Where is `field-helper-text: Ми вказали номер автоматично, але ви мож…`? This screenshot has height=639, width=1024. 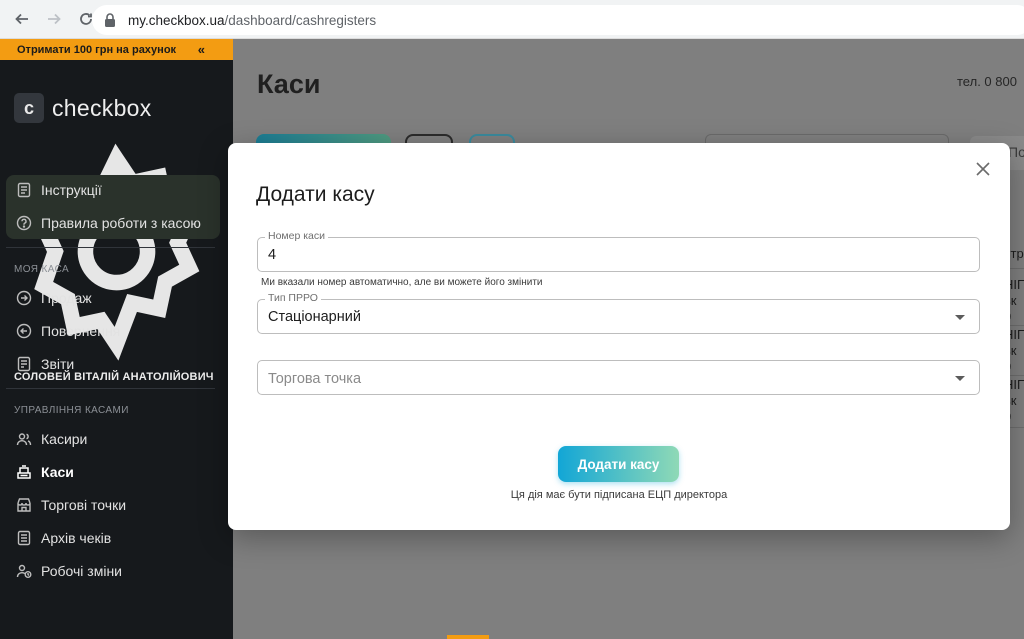
field-helper-text: Ми вказали номер автоматично, але ви мож… is located at coordinates (402, 282).